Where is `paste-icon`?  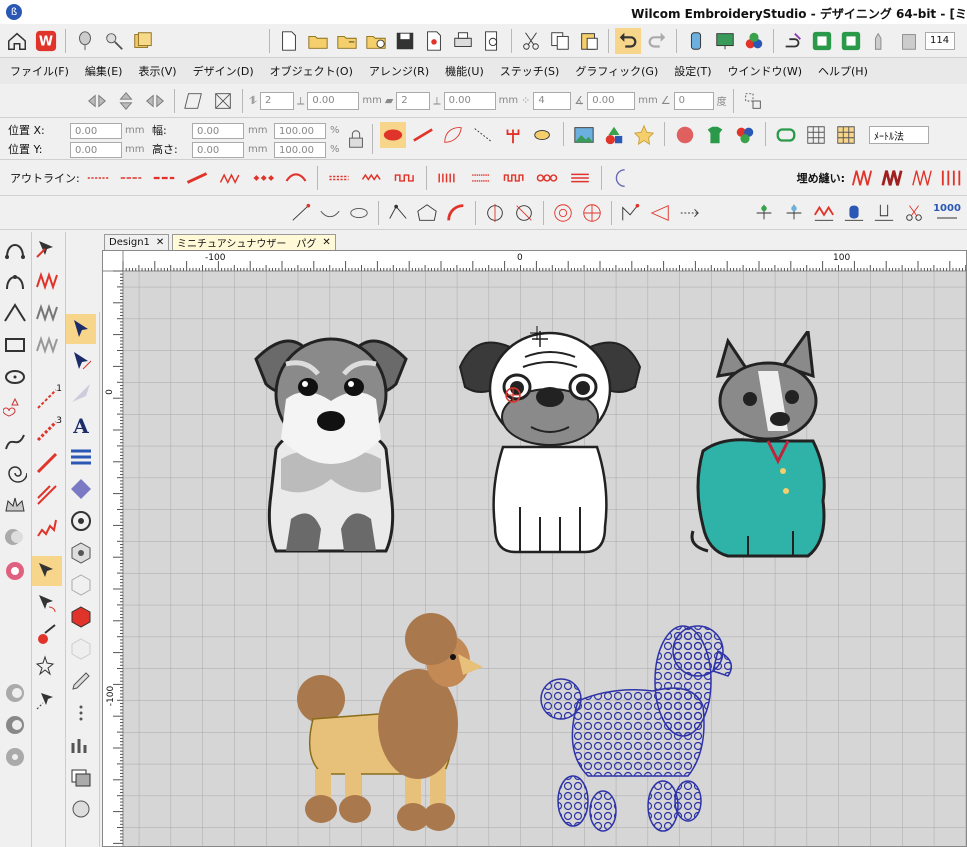 paste-icon is located at coordinates (589, 41).